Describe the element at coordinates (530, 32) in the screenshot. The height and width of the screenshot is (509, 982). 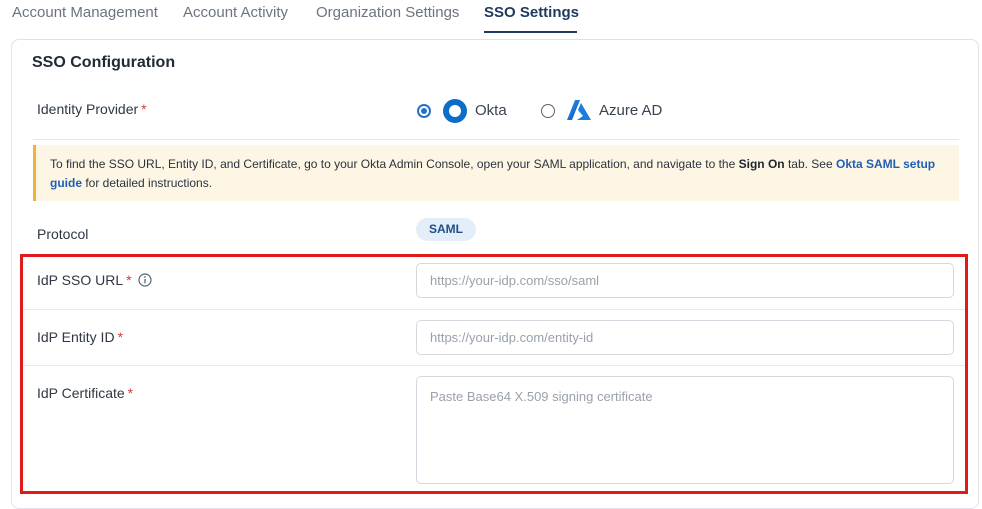
I see `active-tab-indicator` at that location.